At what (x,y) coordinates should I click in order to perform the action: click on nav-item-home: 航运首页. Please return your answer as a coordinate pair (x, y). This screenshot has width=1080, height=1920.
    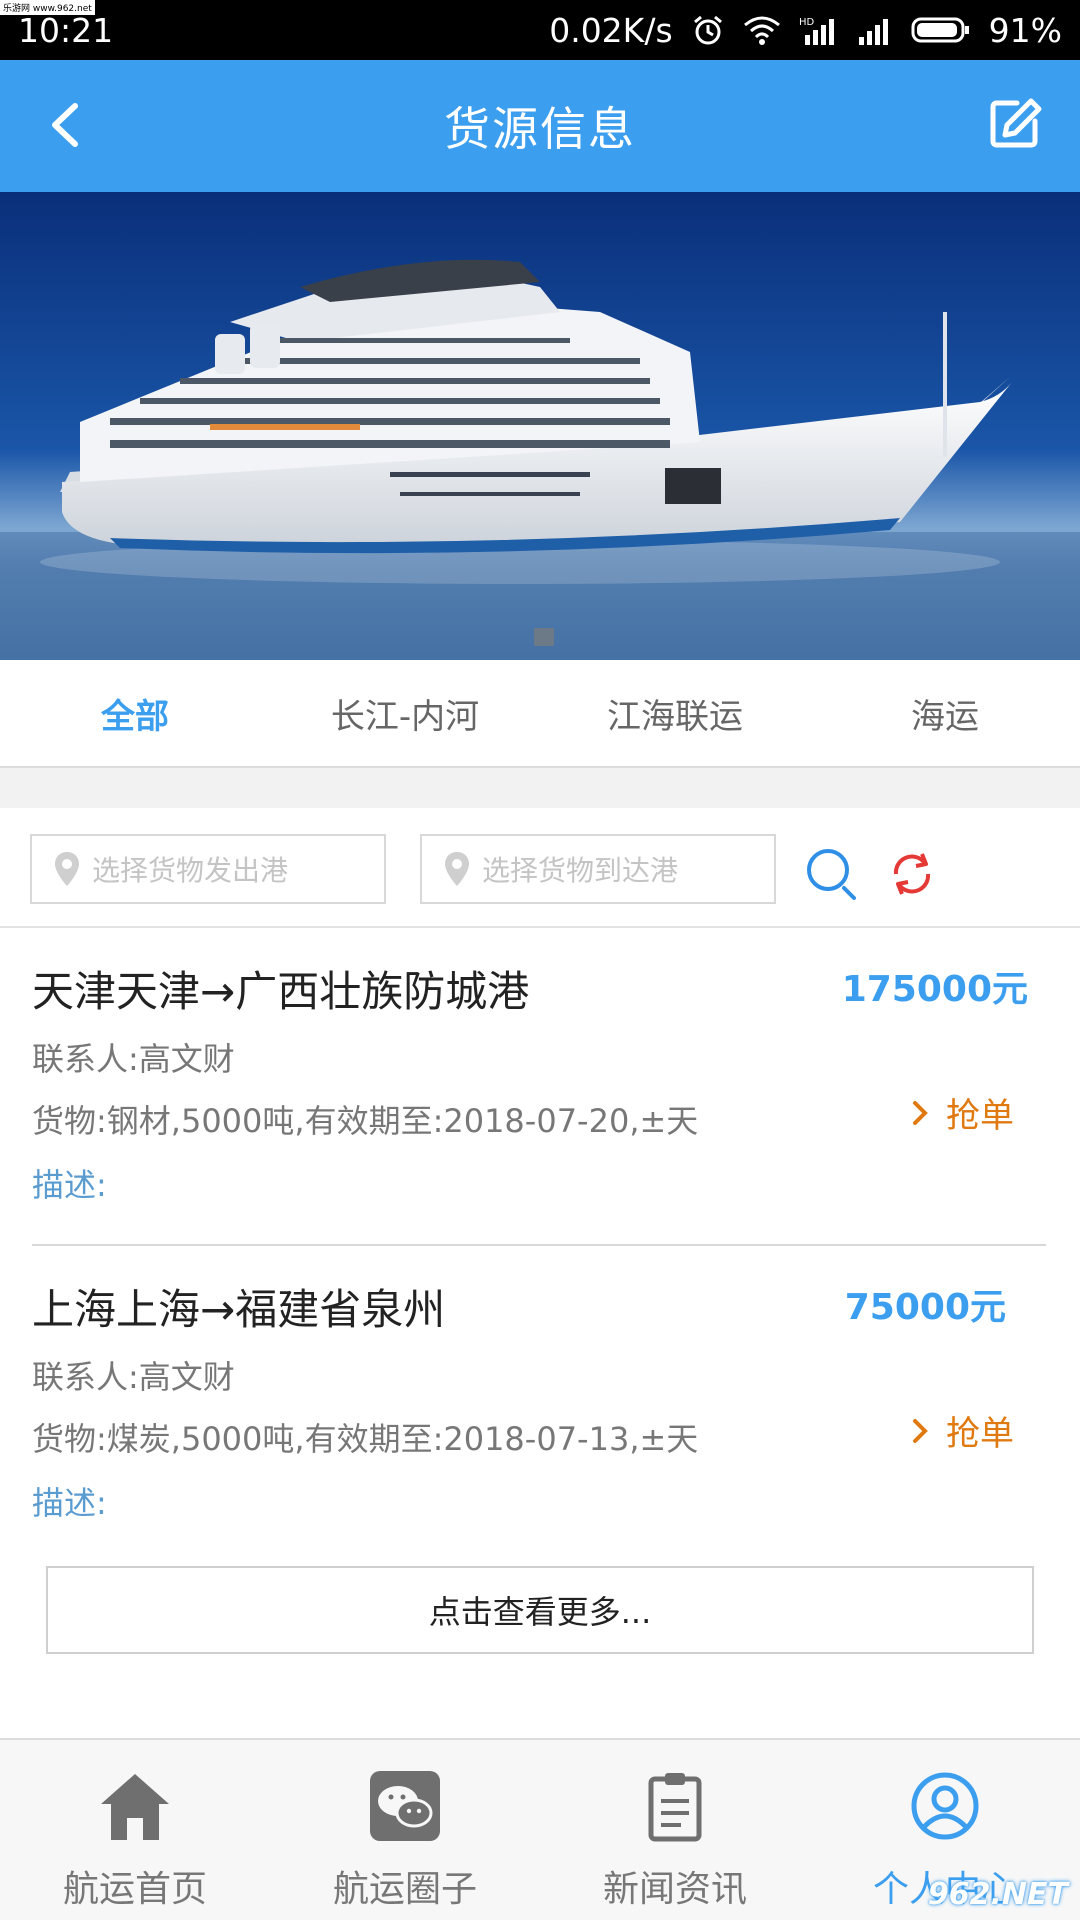
    Looking at the image, I should click on (135, 1830).